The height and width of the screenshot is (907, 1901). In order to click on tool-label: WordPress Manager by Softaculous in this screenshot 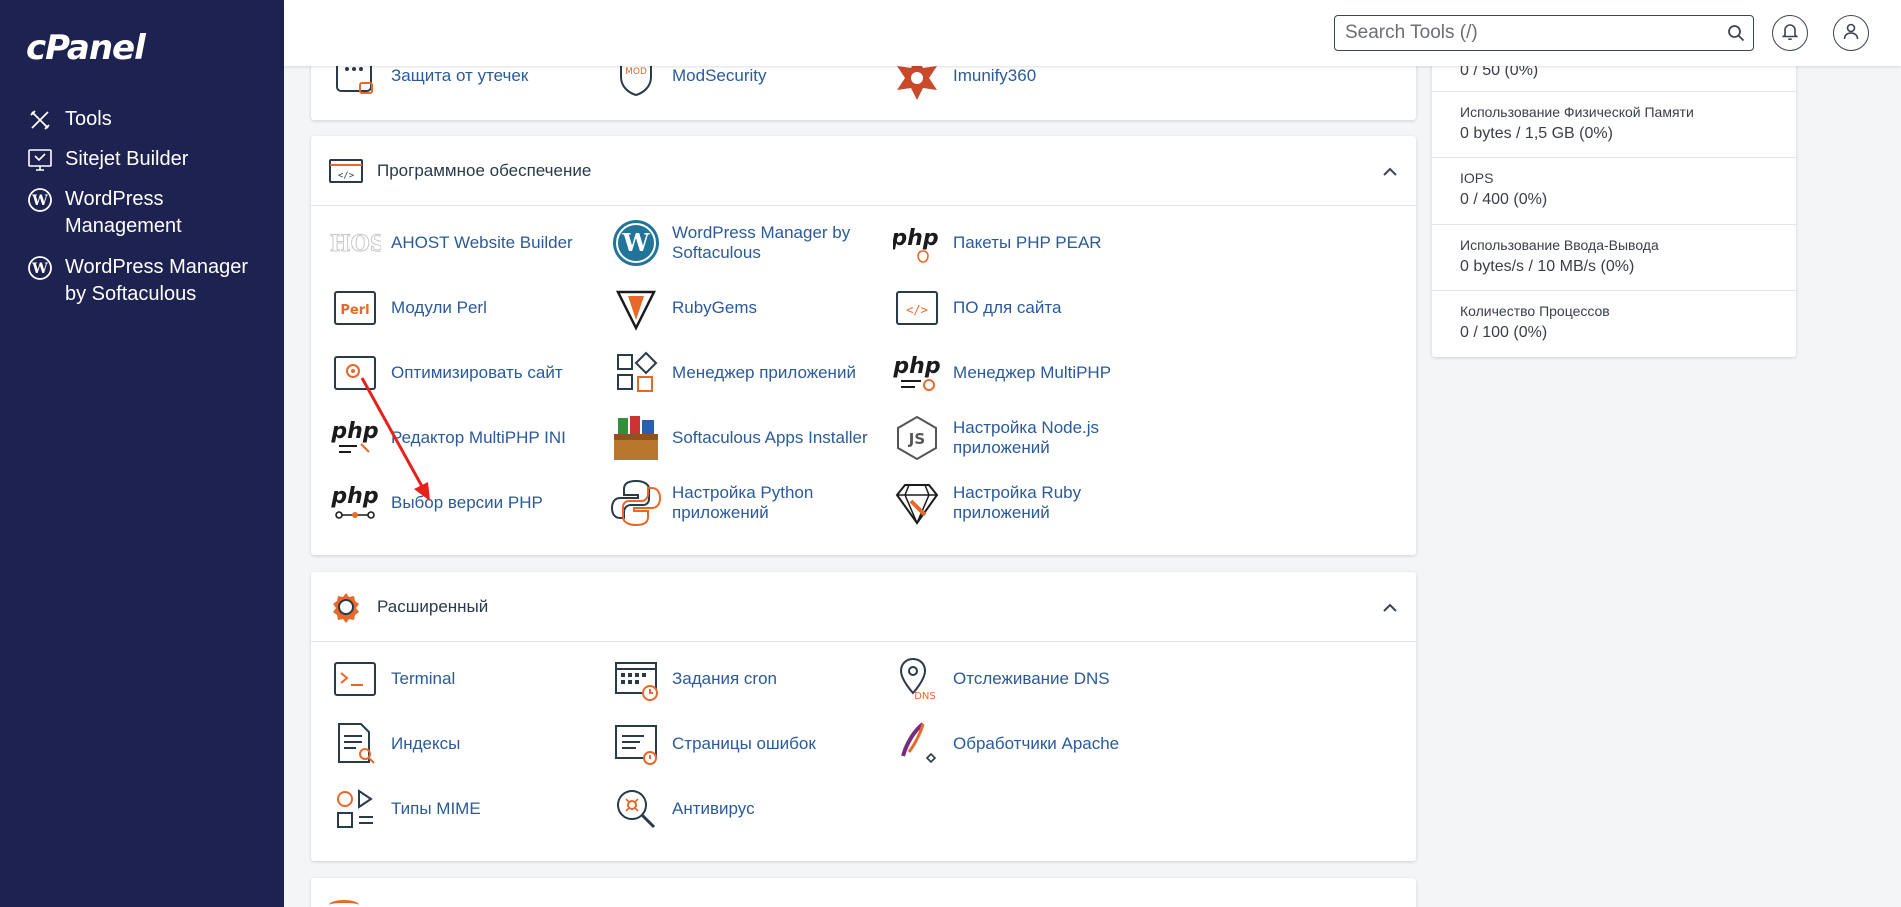, I will do `click(761, 242)`.